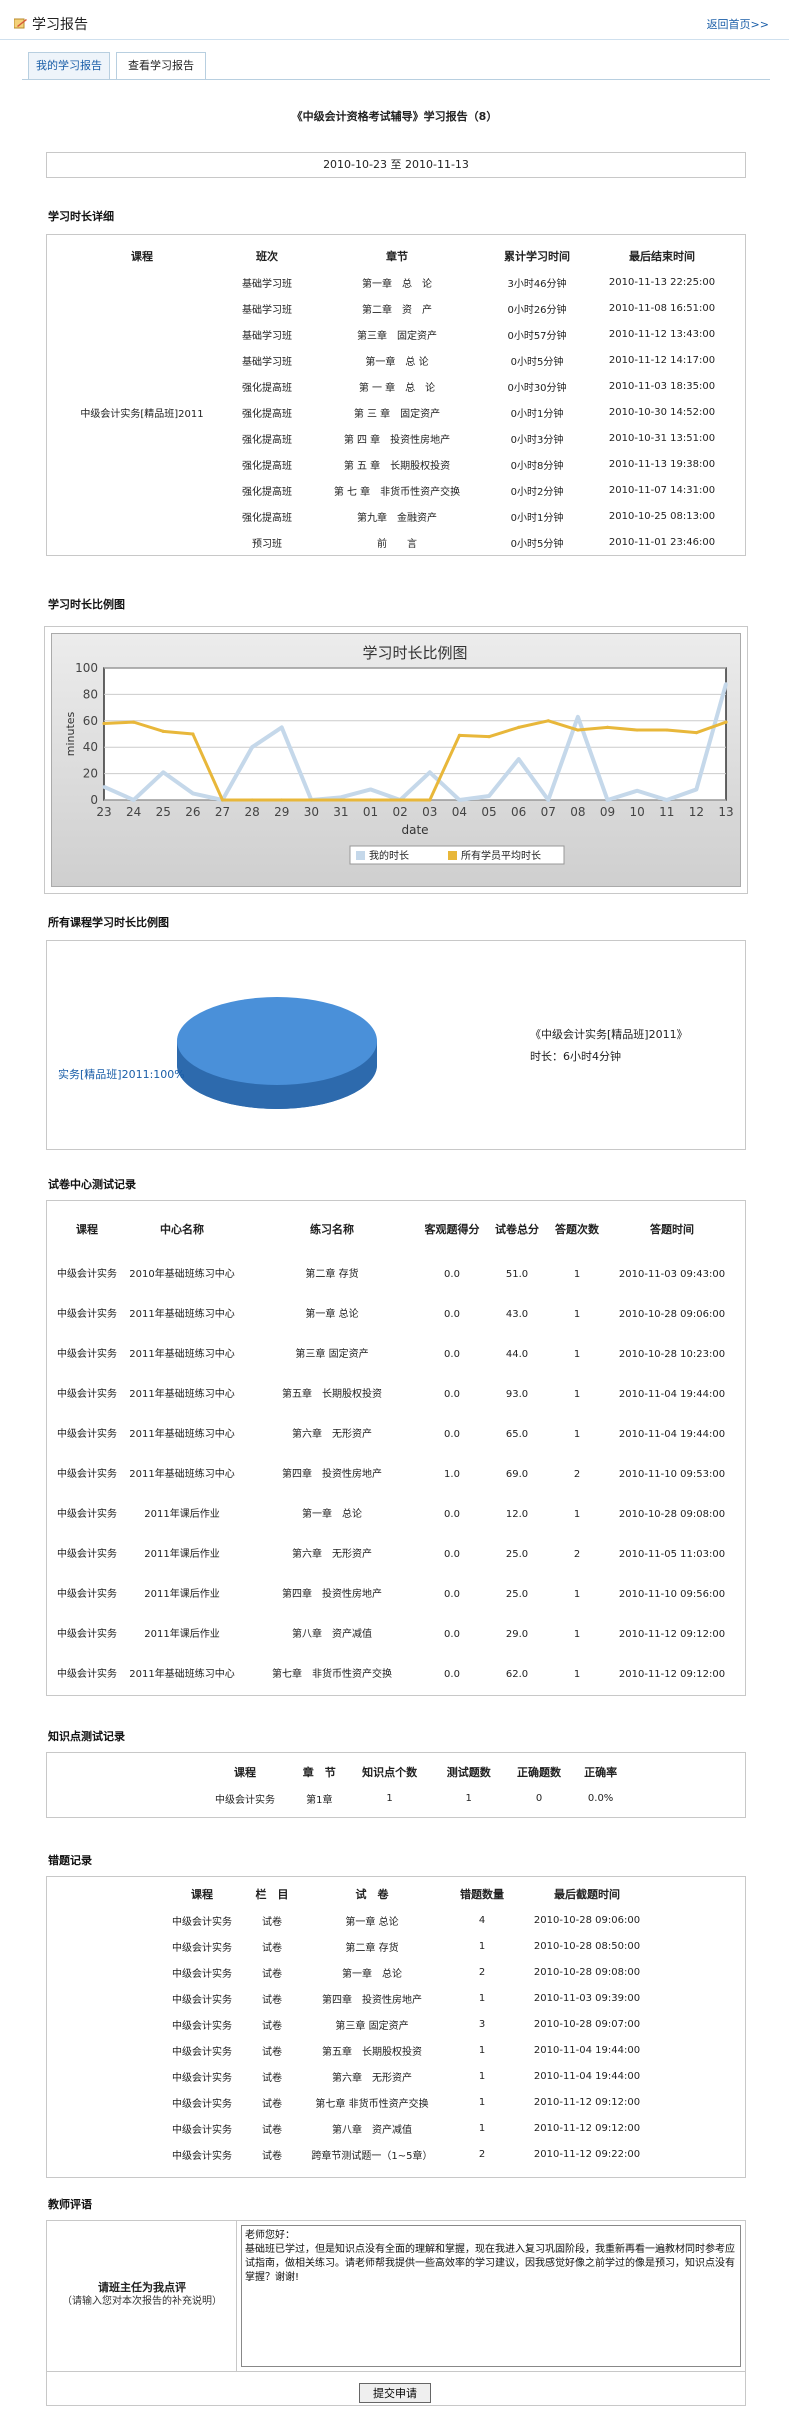  Describe the element at coordinates (672, 1229) in the screenshot. I see `col-header: 答题时间` at that location.